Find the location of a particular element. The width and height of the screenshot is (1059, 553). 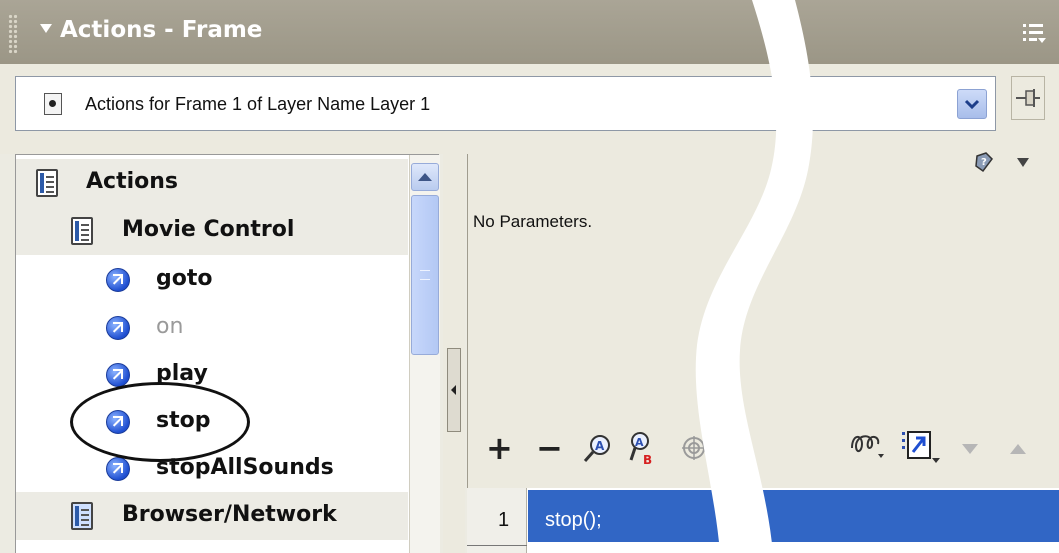

frame-icon is located at coordinates (53, 104).